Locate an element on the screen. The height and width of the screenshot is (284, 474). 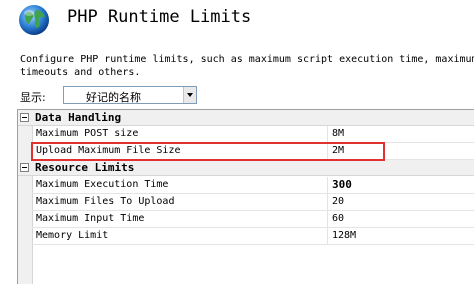
property-name: Memory Limit is located at coordinates (72, 235).